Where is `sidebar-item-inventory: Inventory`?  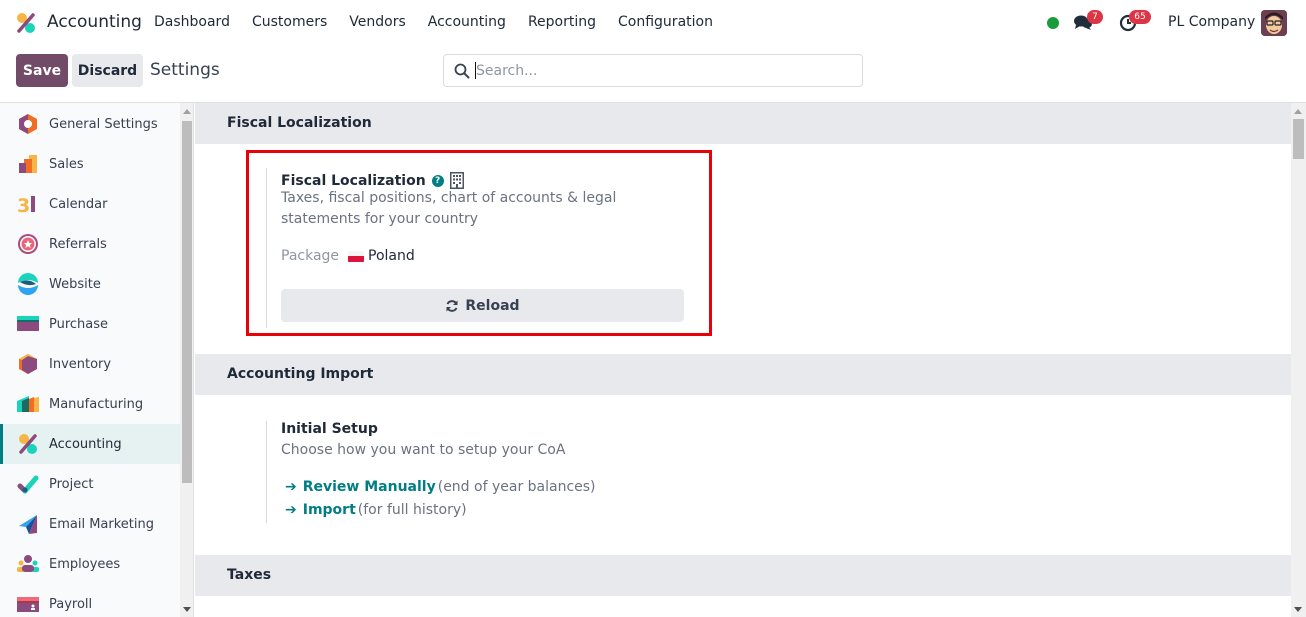
sidebar-item-inventory: Inventory is located at coordinates (90, 364).